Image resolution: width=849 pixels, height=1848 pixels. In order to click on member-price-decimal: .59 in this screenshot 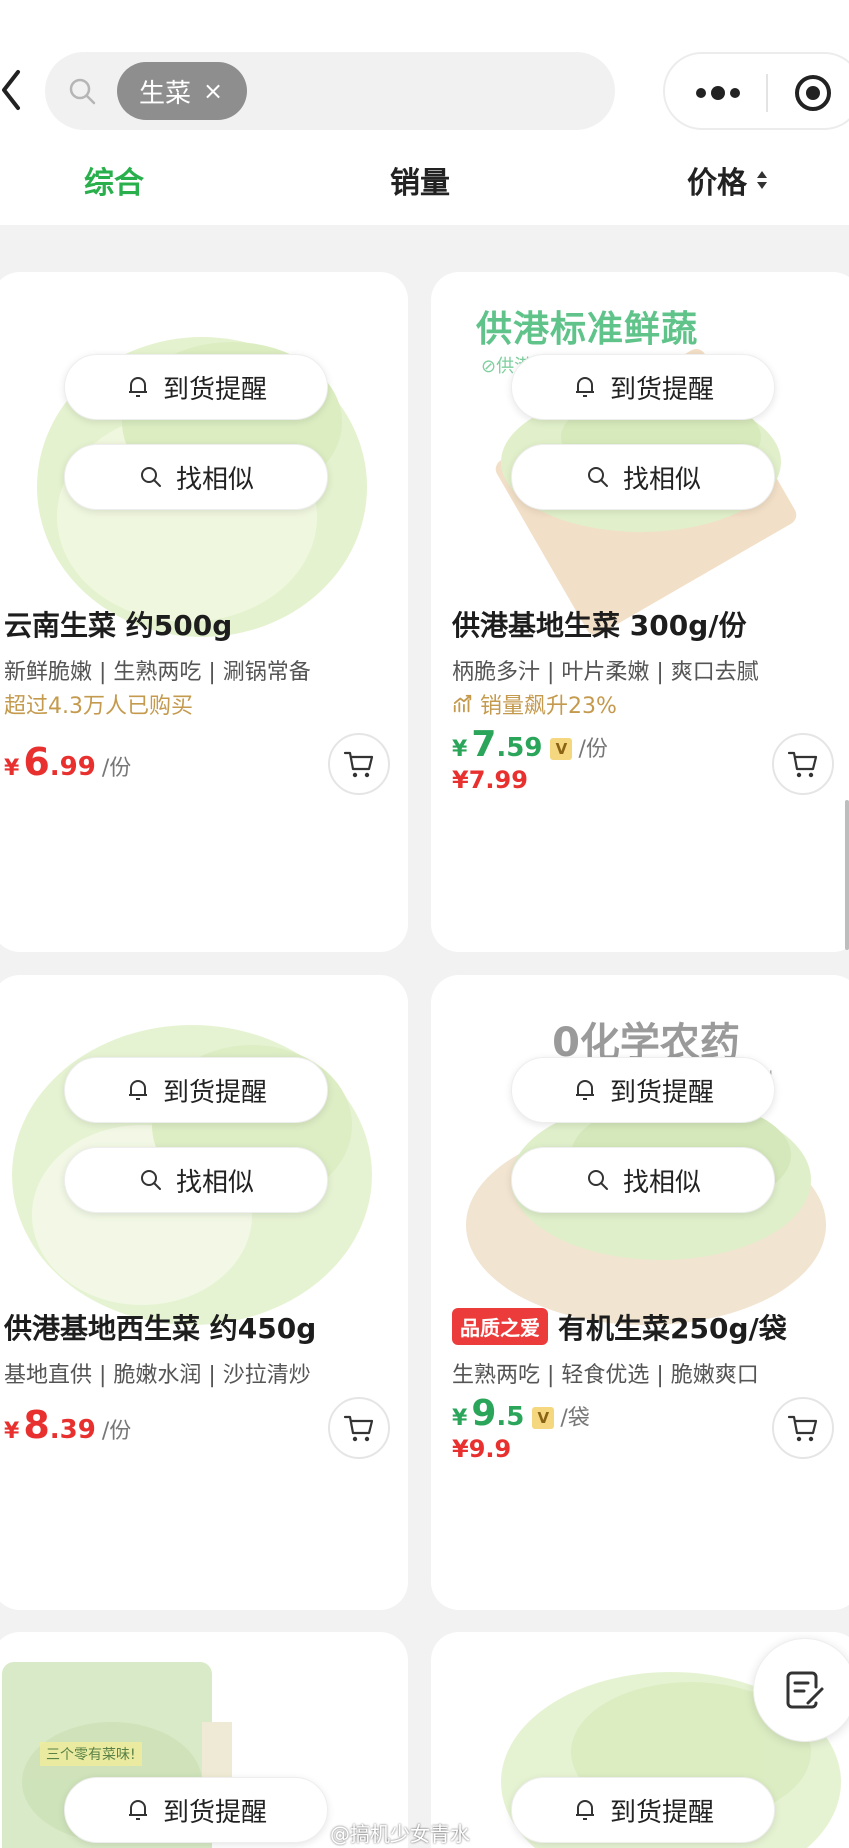, I will do `click(519, 748)`.